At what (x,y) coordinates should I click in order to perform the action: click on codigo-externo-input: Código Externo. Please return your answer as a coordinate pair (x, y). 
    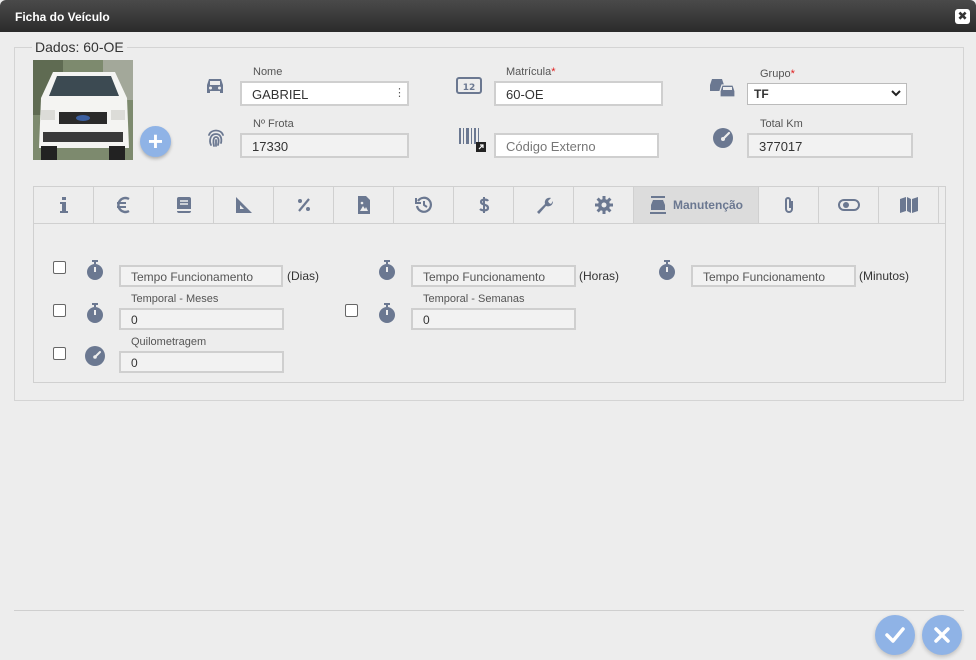
    Looking at the image, I should click on (576, 145).